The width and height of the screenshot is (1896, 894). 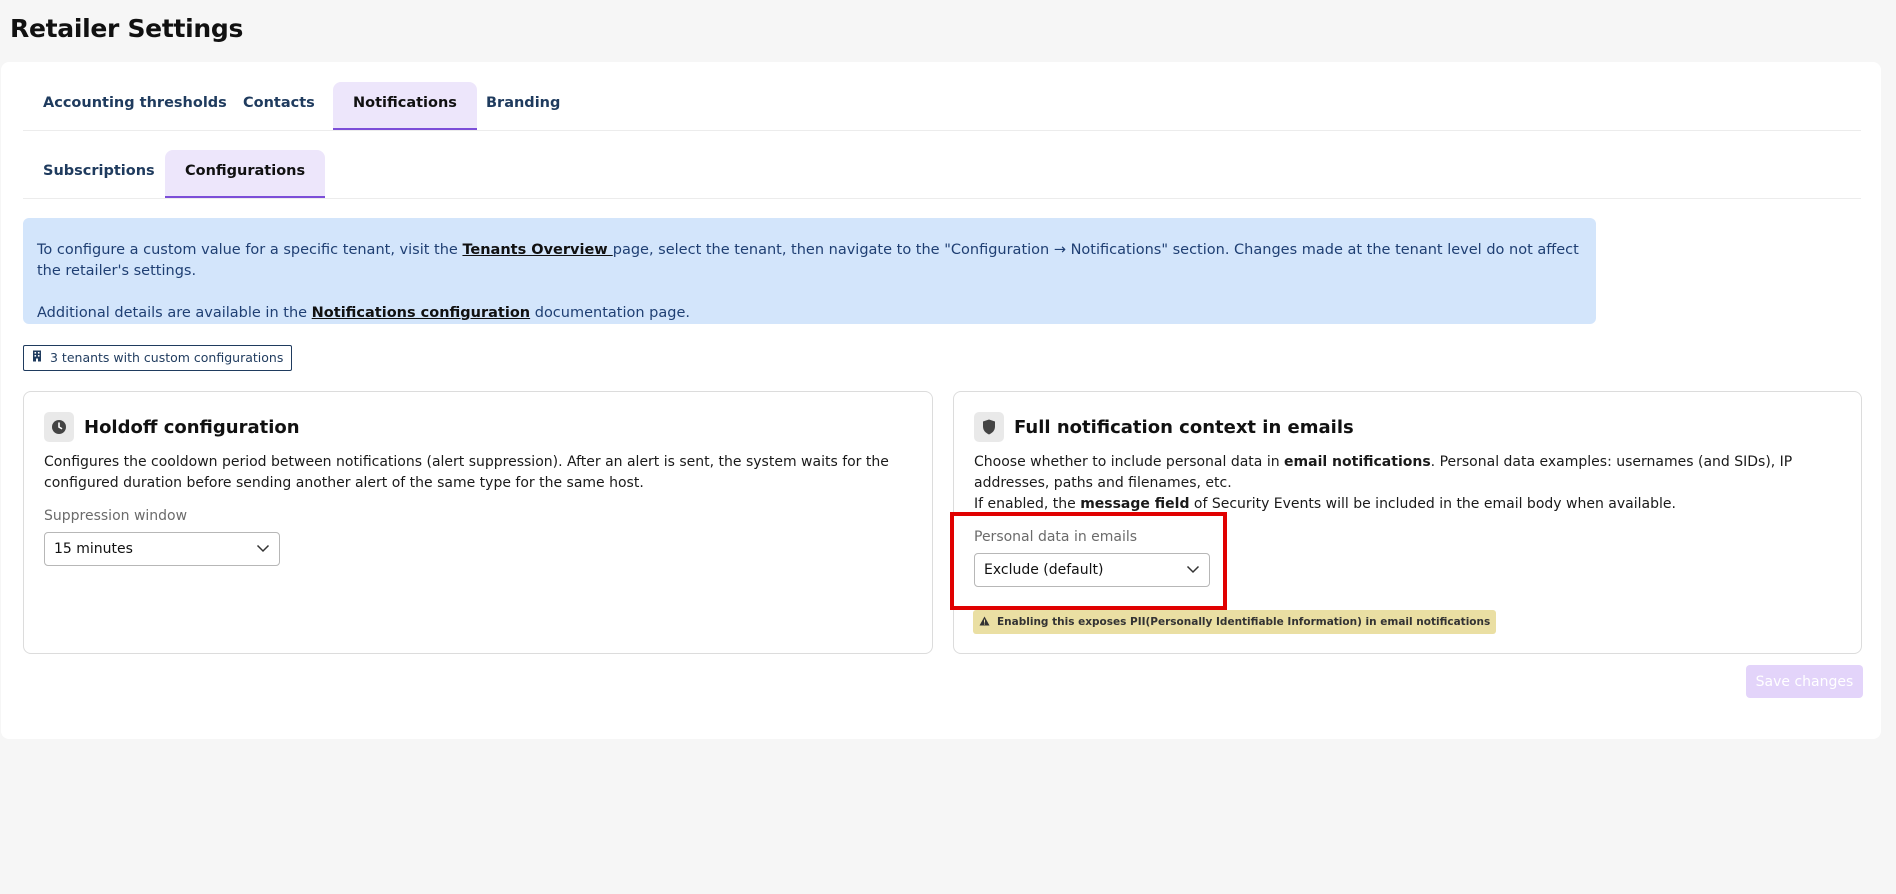 What do you see at coordinates (192, 427) in the screenshot?
I see `holdoff-title: Holdoff configuration` at bounding box center [192, 427].